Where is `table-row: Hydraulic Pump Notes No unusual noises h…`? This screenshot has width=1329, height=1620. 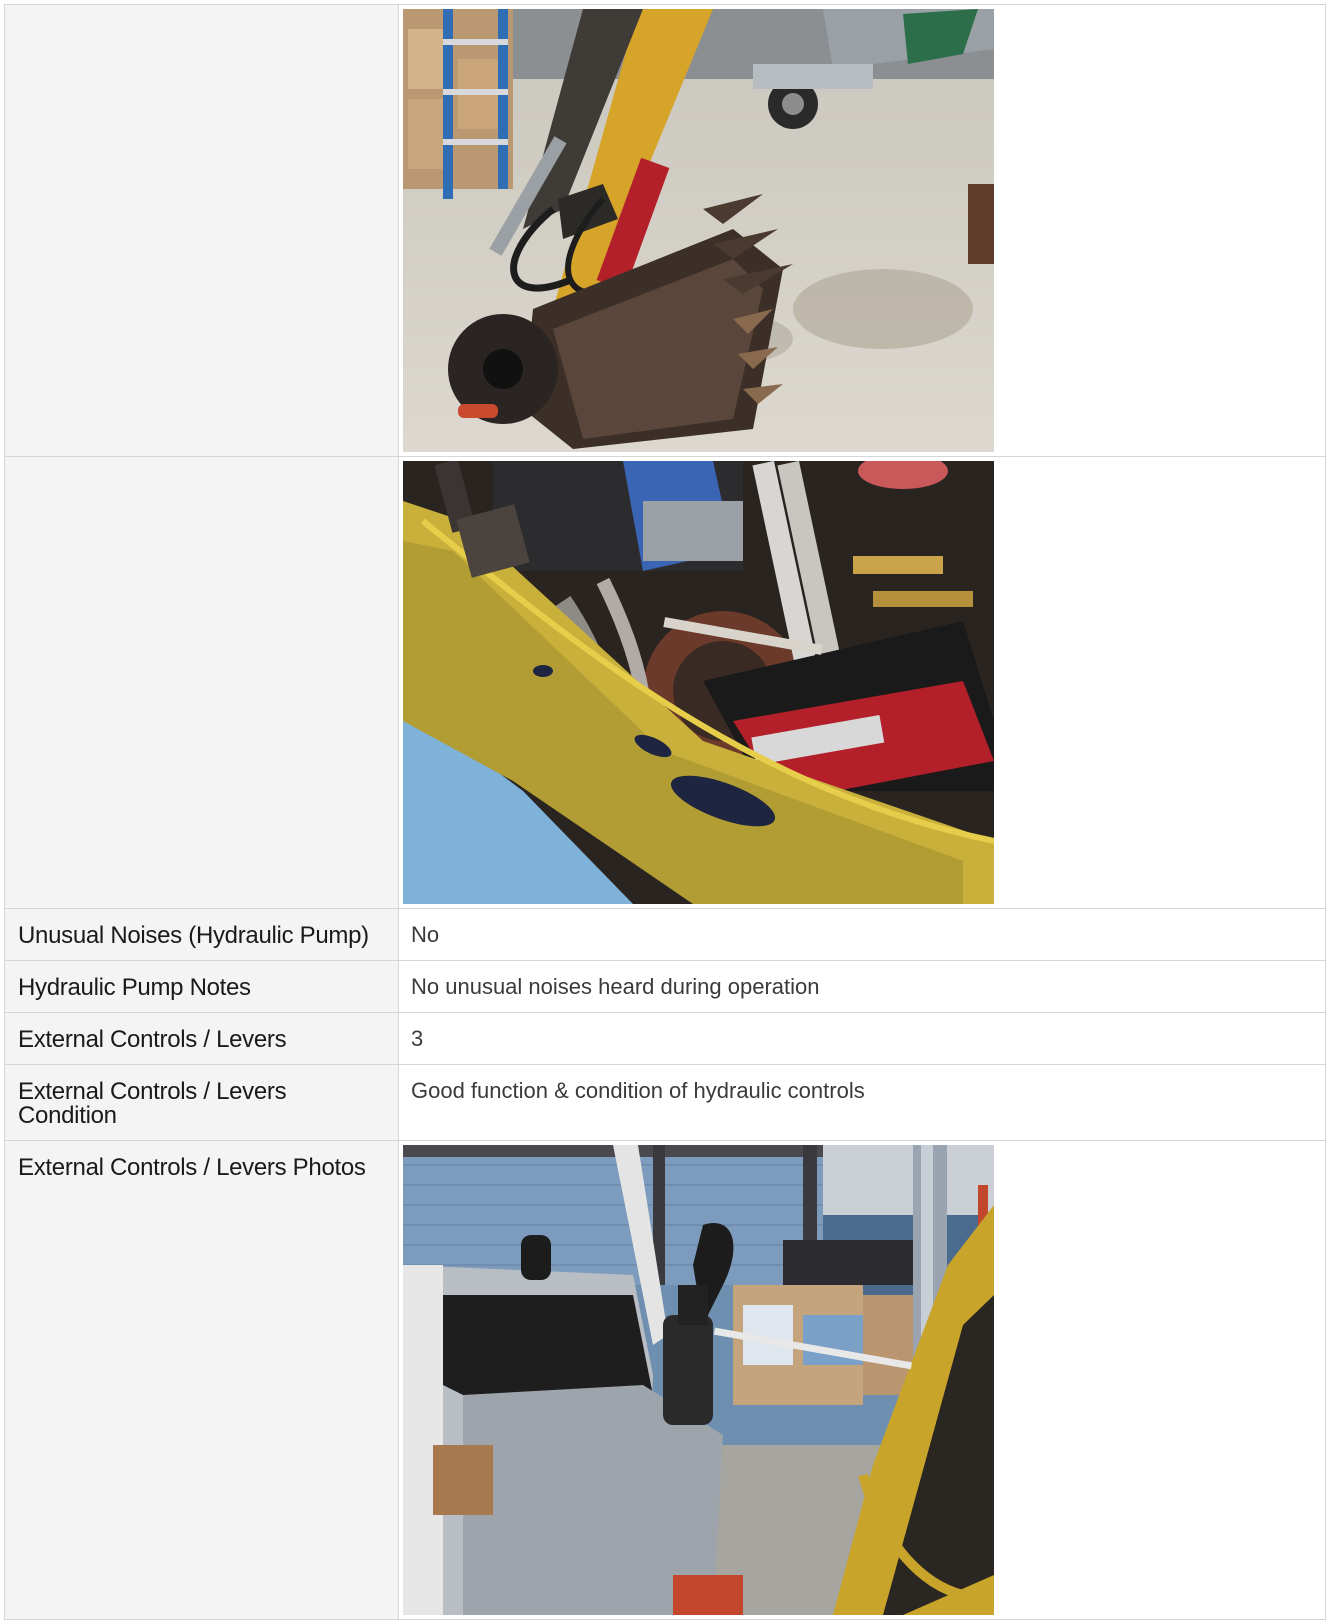
table-row: Hydraulic Pump Notes No unusual noises h… is located at coordinates (665, 986).